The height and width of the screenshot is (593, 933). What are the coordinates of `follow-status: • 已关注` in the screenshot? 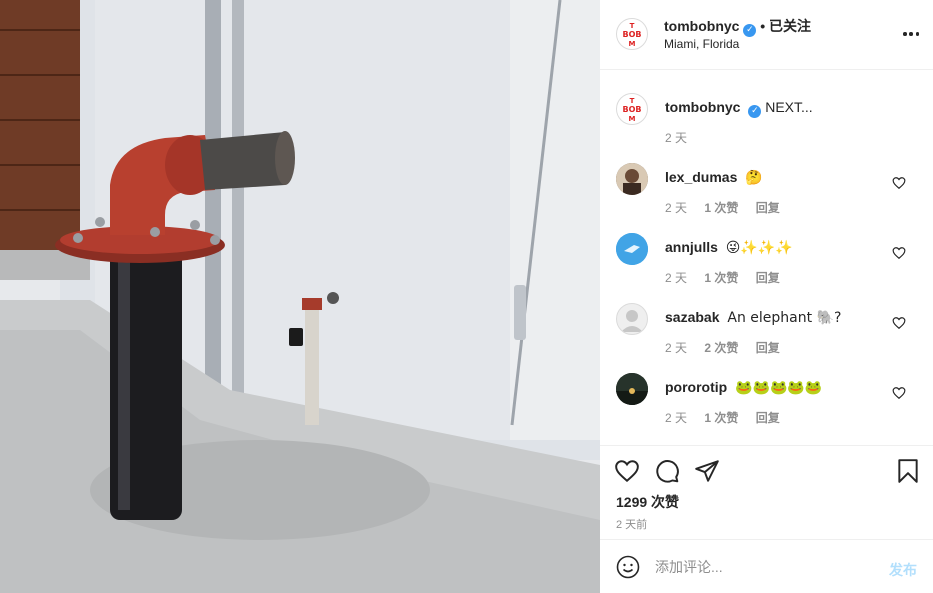 It's located at (785, 26).